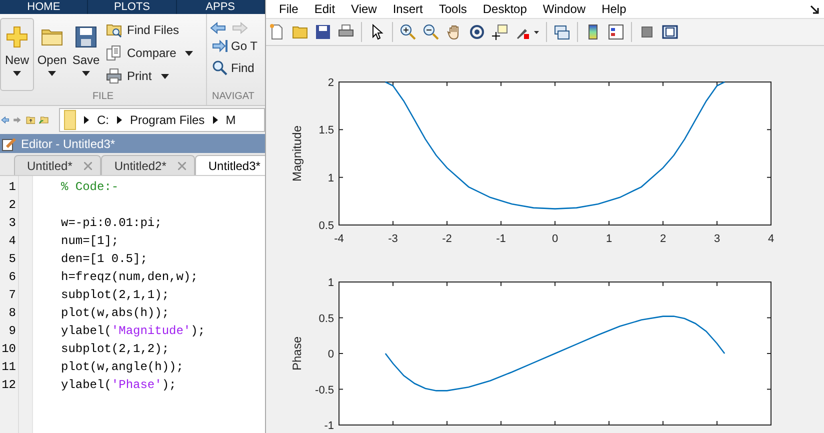 The width and height of the screenshot is (824, 433). What do you see at coordinates (614, 9) in the screenshot?
I see `menu-item: Help` at bounding box center [614, 9].